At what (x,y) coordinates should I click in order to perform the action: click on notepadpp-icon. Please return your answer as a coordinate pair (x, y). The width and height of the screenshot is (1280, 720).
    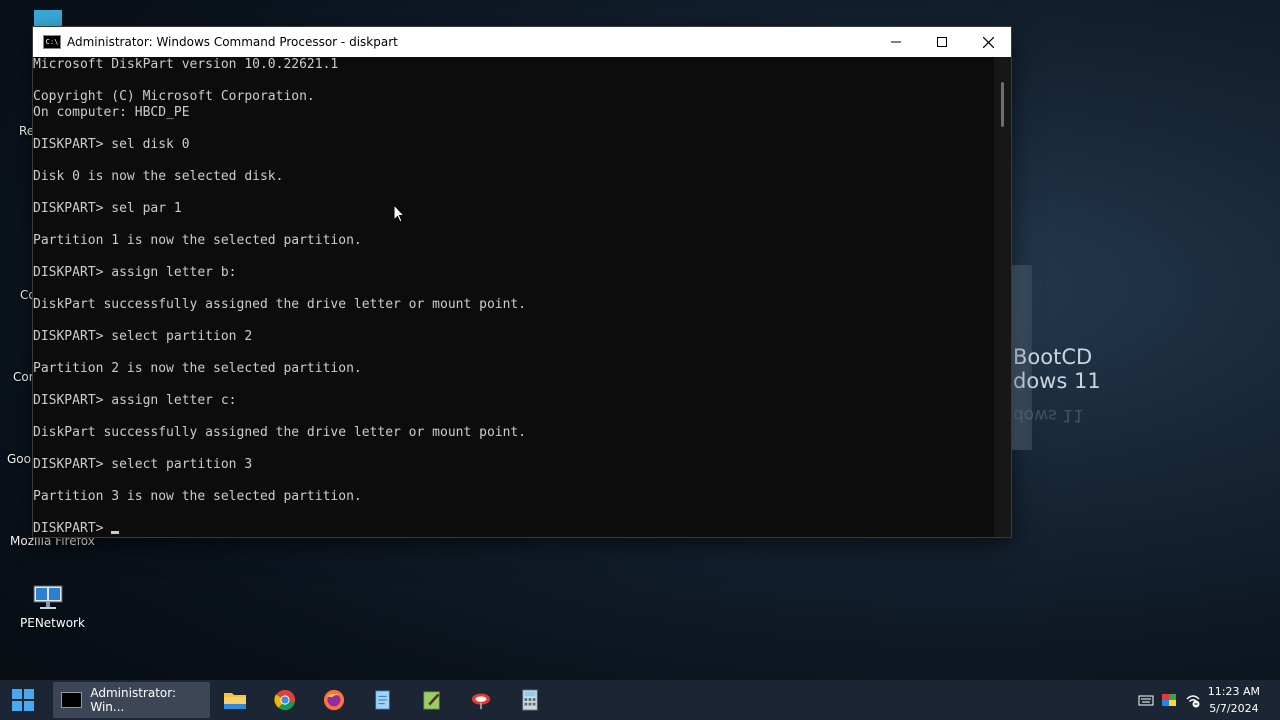
    Looking at the image, I should click on (432, 700).